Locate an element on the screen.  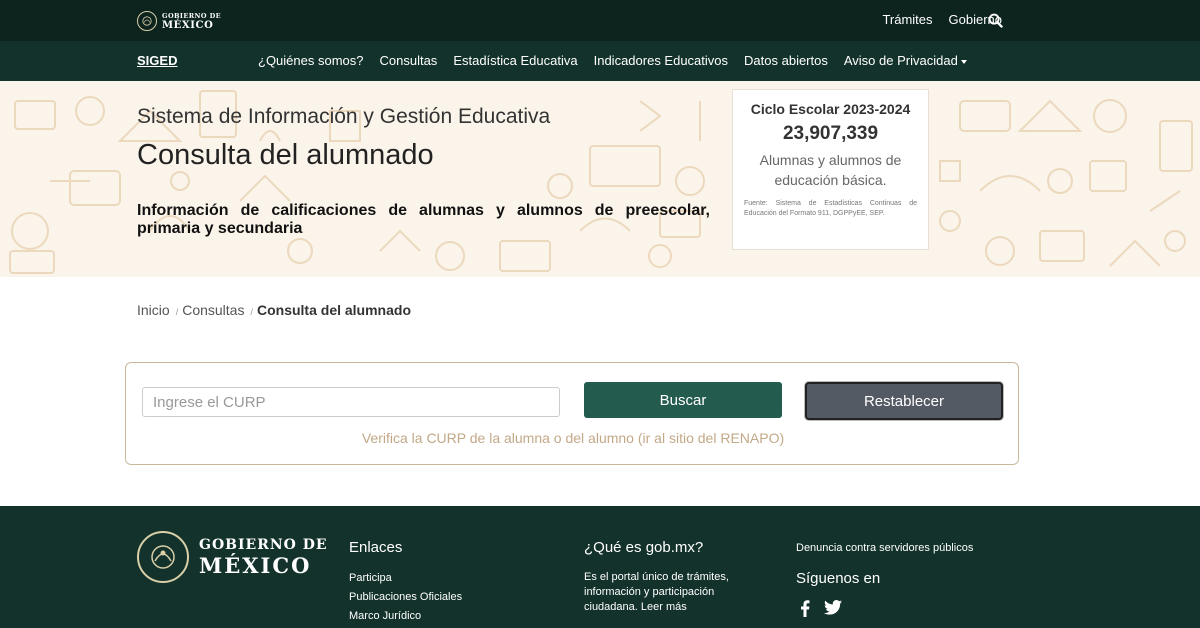
breadcrumb-consultas: Consultas is located at coordinates (213, 310).